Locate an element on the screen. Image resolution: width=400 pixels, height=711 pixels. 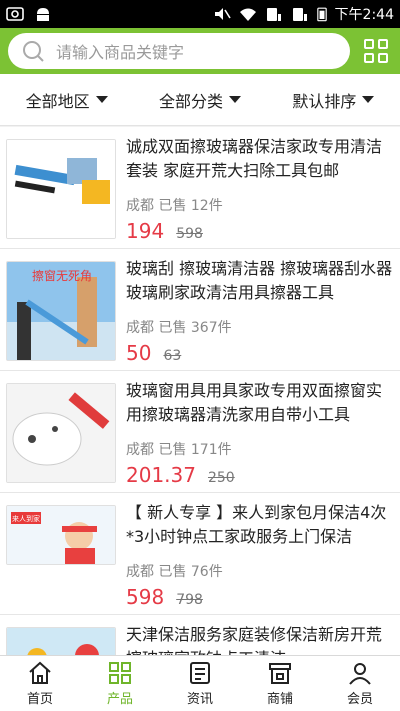
home-icon is located at coordinates (40, 672).